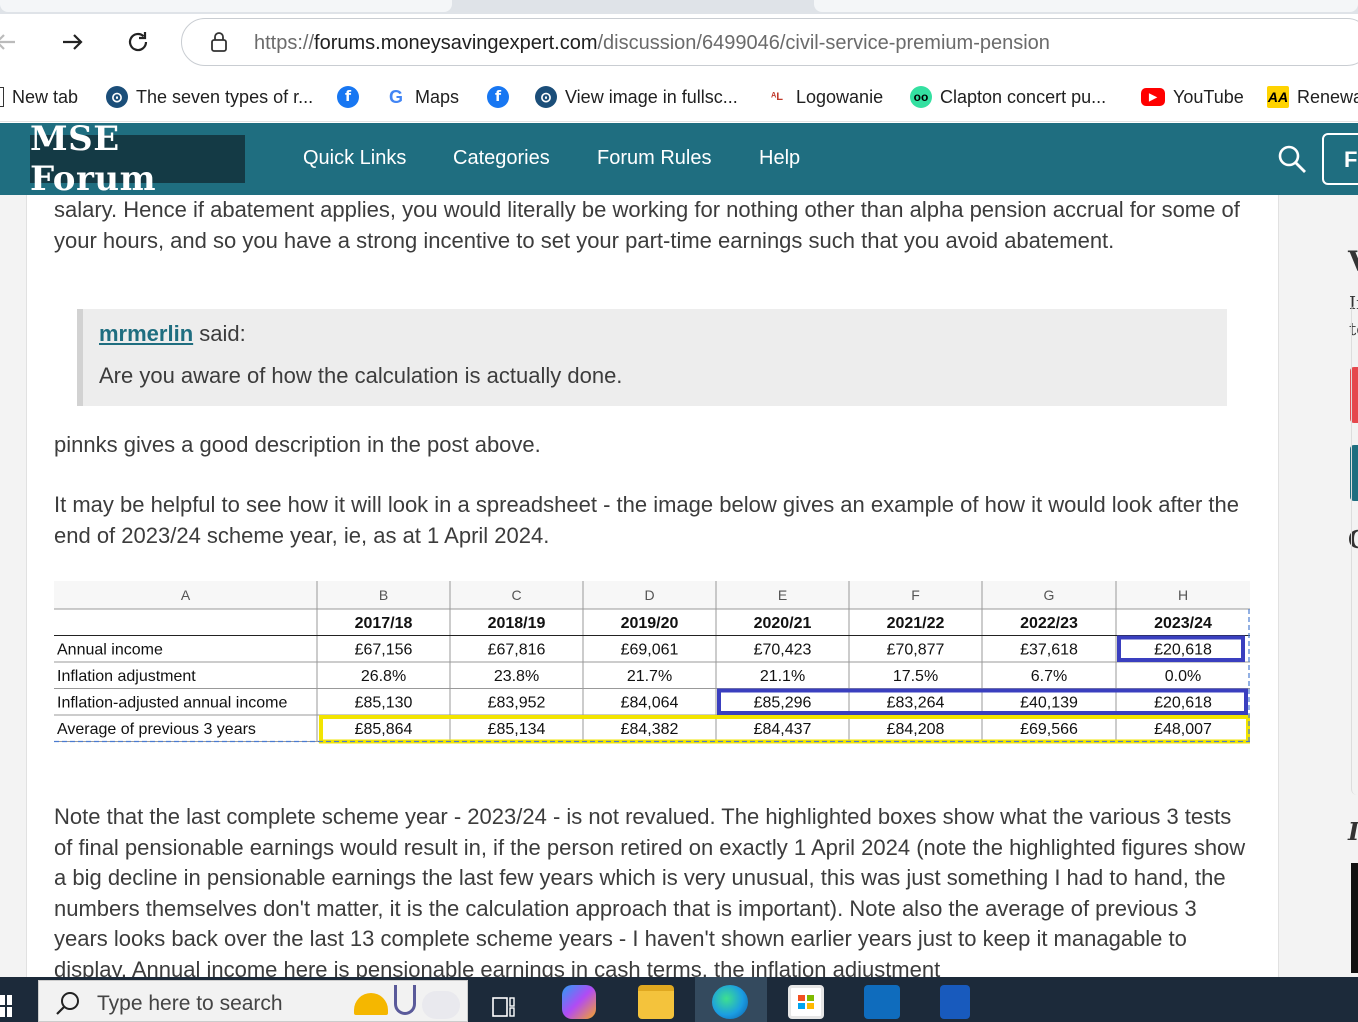 This screenshot has height=1022, width=1358. I want to click on row-label: Inflation-adjusted annual income, so click(172, 703).